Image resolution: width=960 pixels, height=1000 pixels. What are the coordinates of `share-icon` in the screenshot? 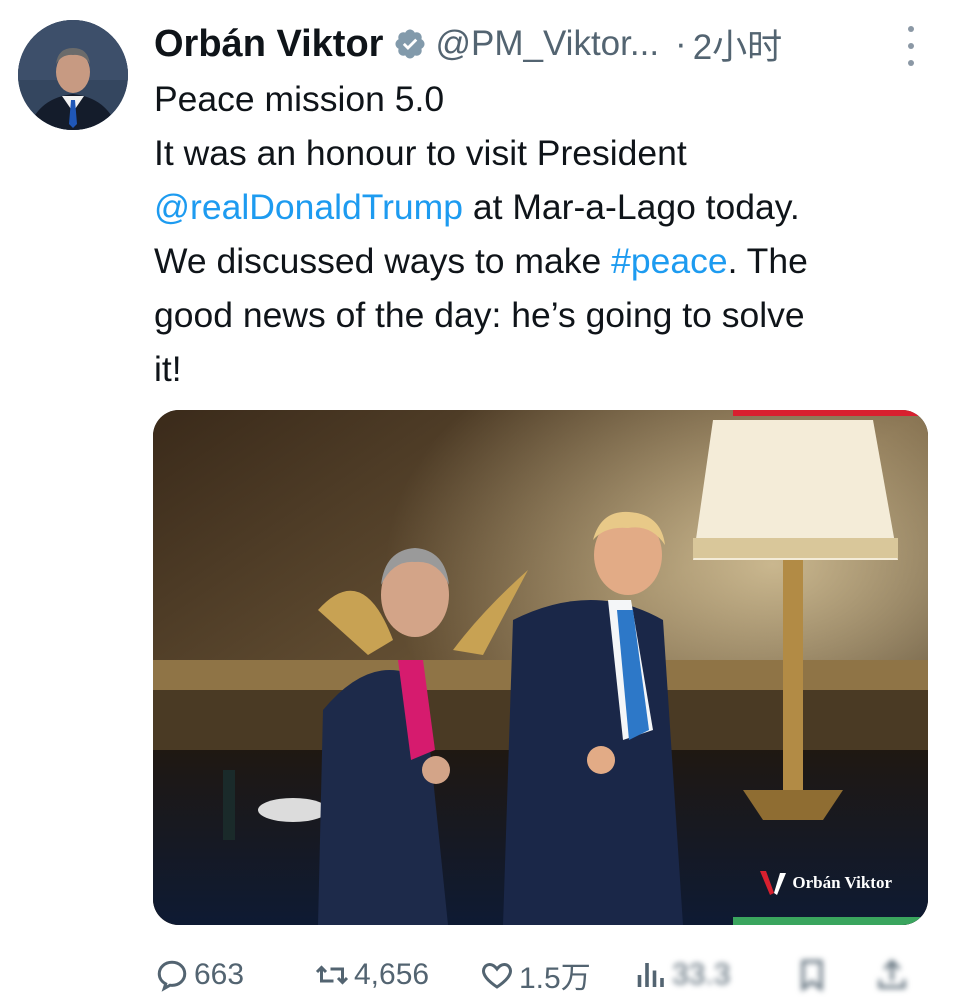 It's located at (892, 974).